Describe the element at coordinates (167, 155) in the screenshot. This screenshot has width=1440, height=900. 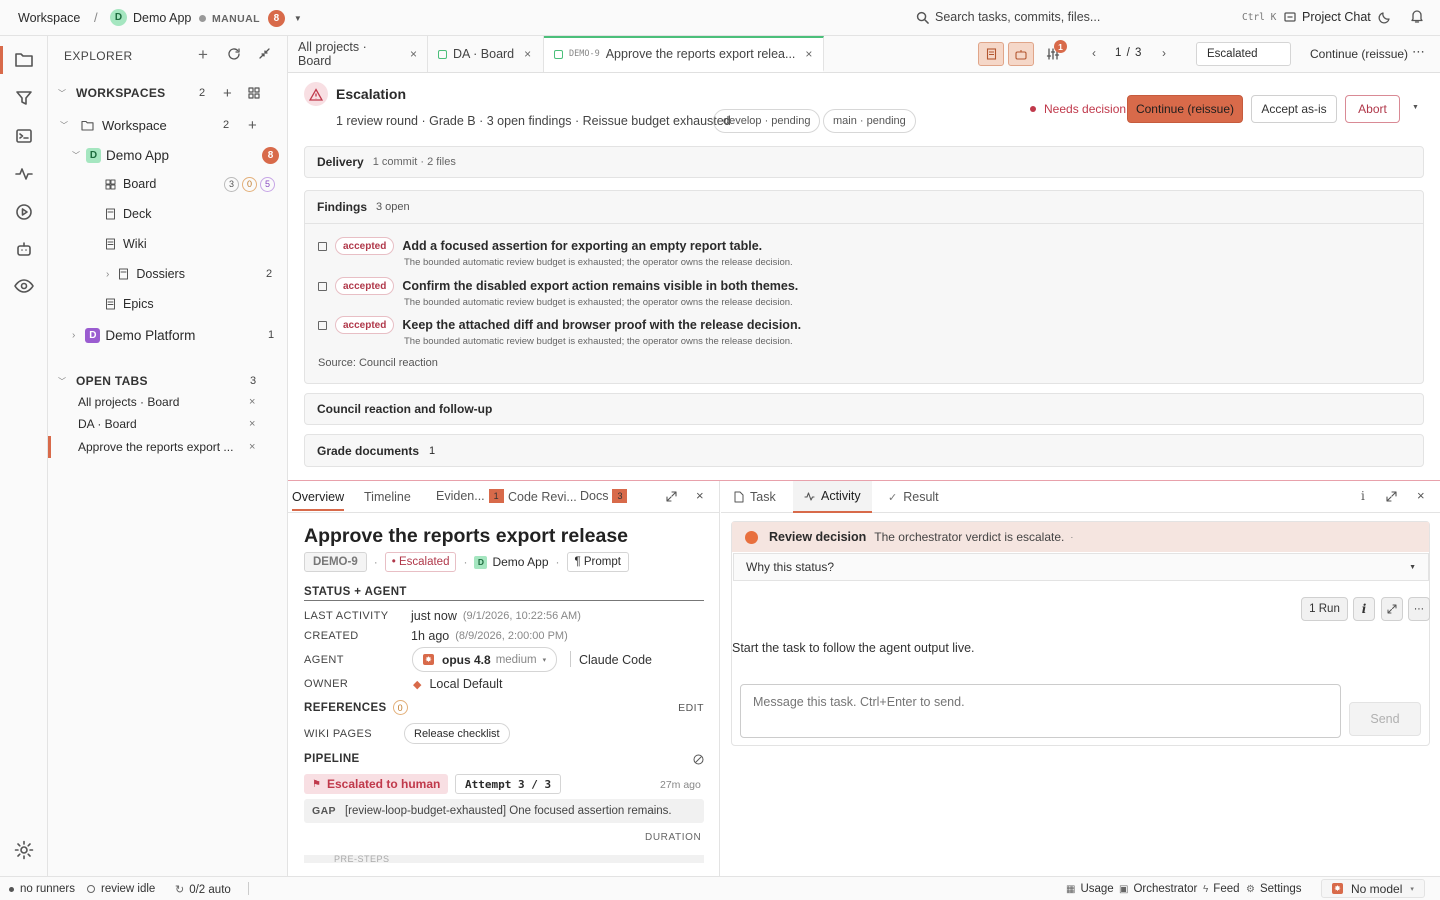
I see `tree-item-demo-app: ﹀ D Demo App 8` at that location.